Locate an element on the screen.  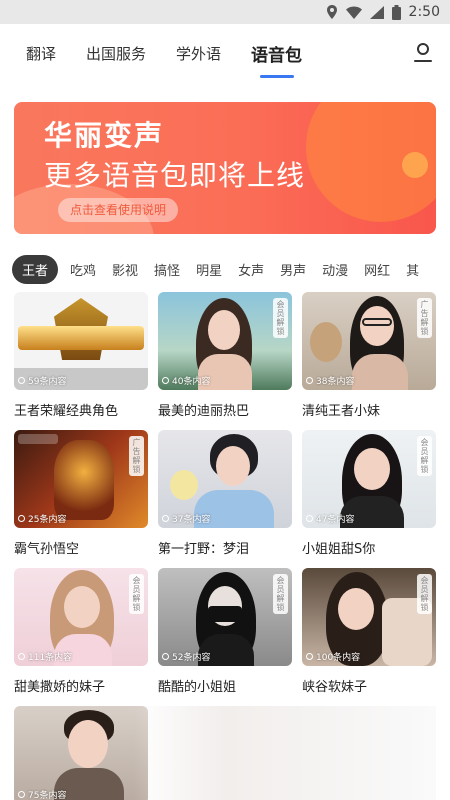
card-count: 111条内容 is located at coordinates (45, 656).